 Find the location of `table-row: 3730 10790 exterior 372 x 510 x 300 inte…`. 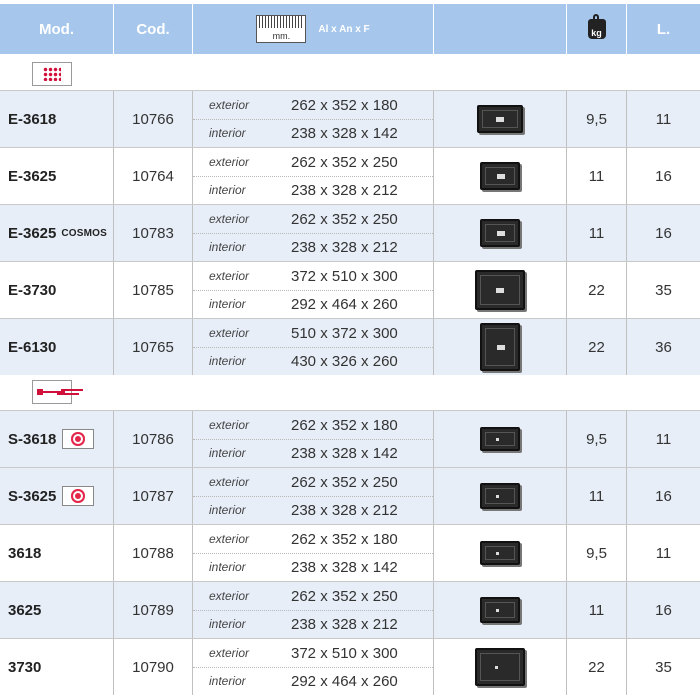

table-row: 3730 10790 exterior 372 x 510 x 300 inte… is located at coordinates (350, 666).